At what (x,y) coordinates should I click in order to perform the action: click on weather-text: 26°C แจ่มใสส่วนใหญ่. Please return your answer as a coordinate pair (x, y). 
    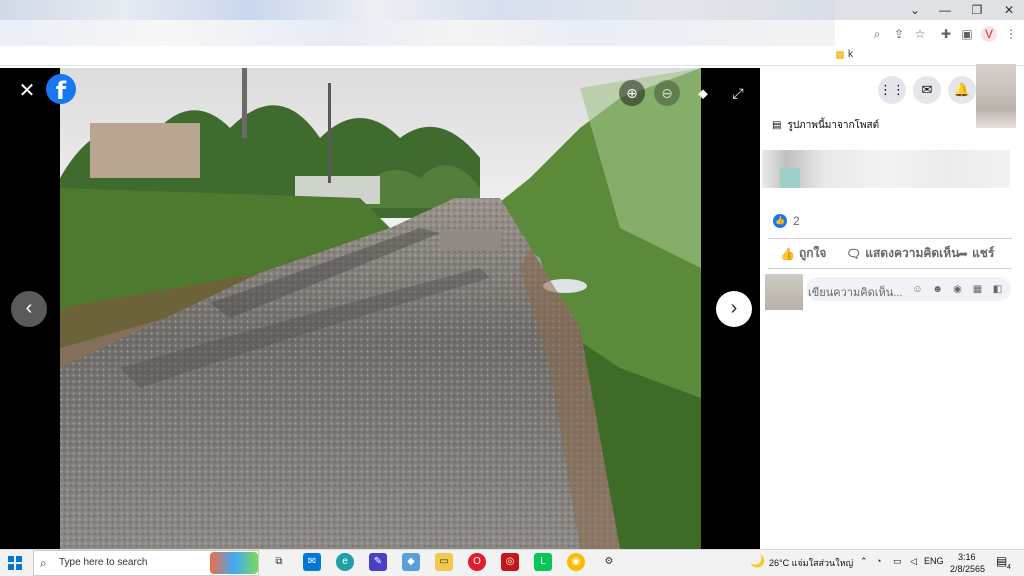
    Looking at the image, I should click on (811, 563).